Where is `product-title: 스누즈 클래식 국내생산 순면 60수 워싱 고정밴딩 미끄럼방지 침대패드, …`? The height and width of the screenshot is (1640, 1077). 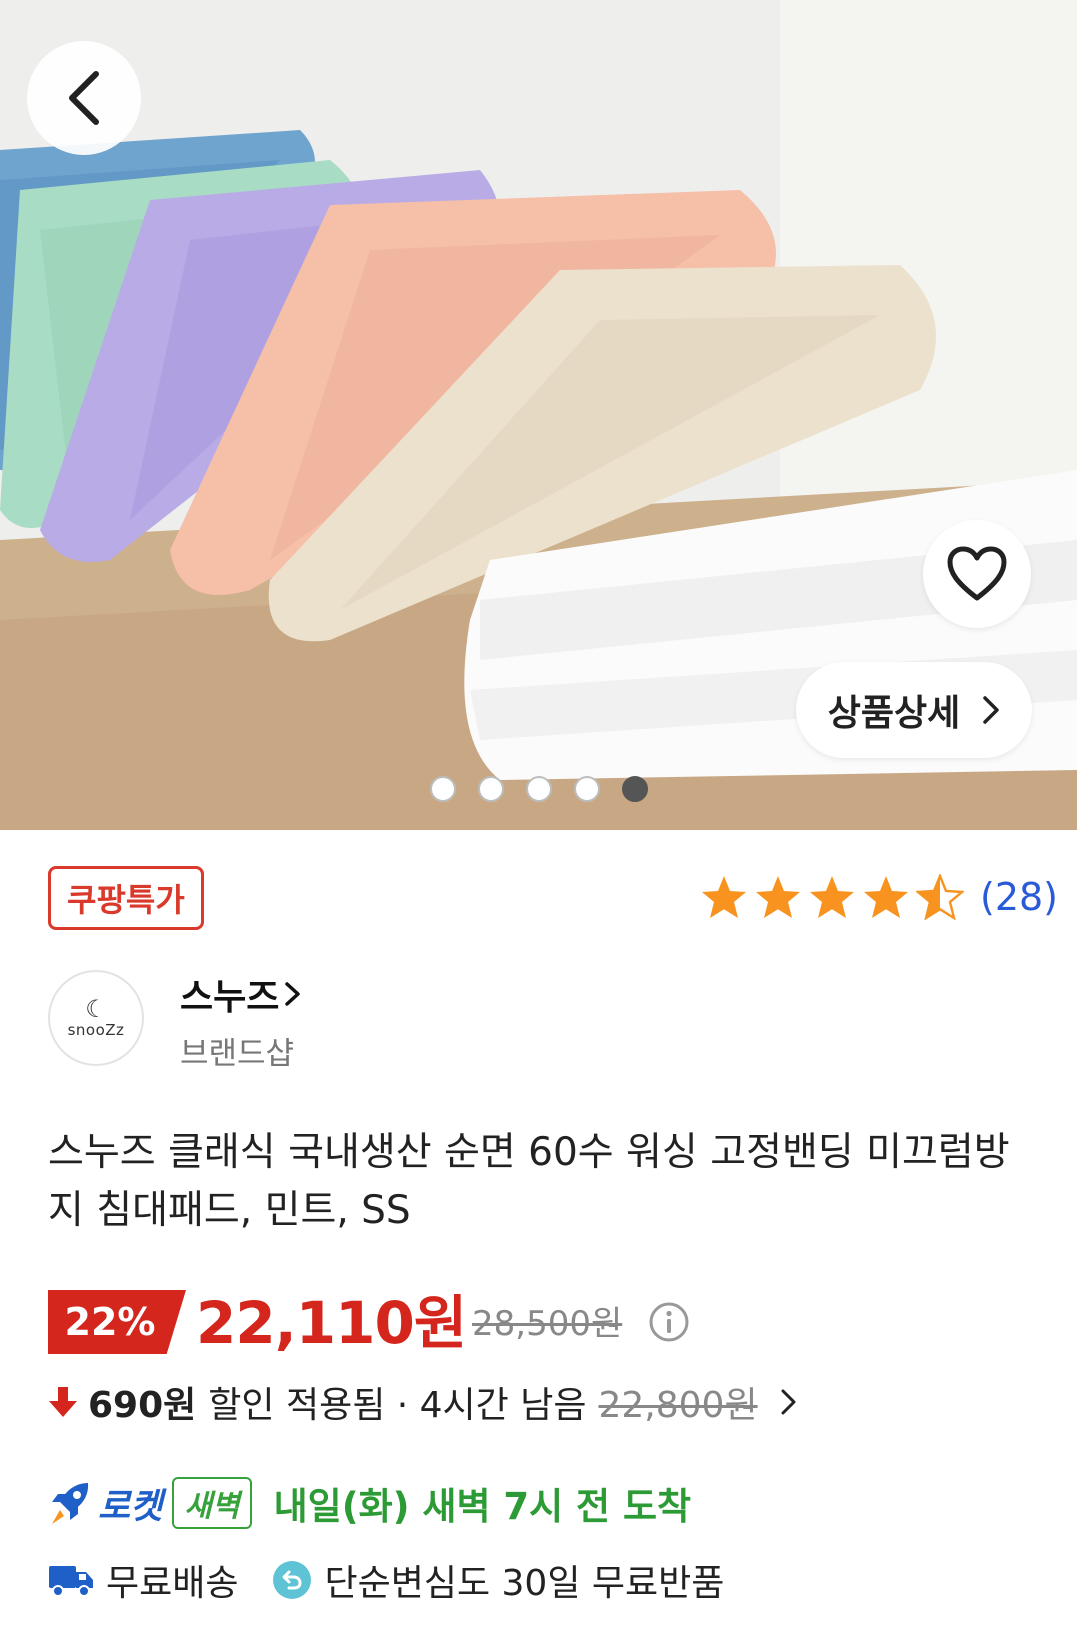 product-title: 스누즈 클래식 국내생산 순면 60수 워싱 고정밴딩 미끄럼방지 침대패드, … is located at coordinates (529, 1181).